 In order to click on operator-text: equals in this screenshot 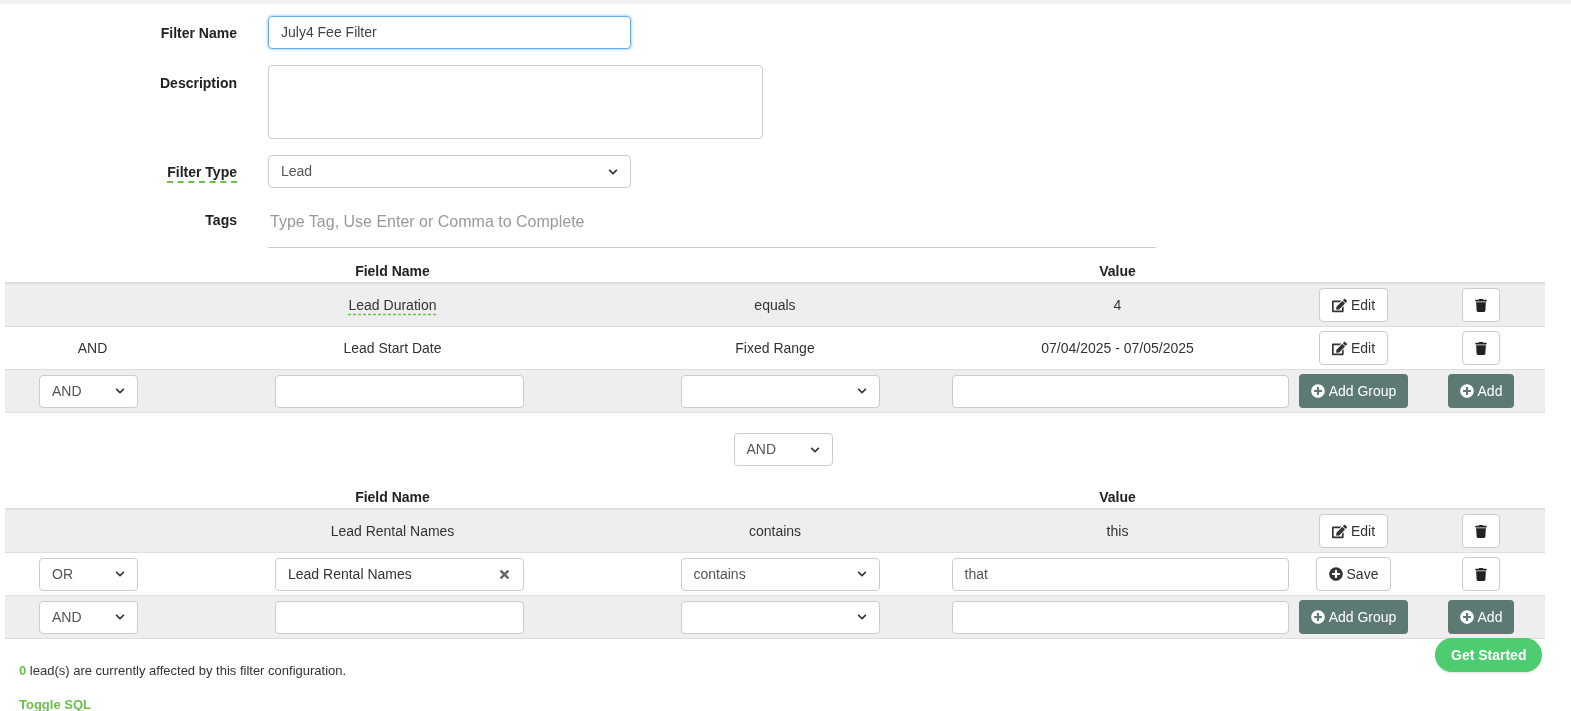, I will do `click(775, 305)`.